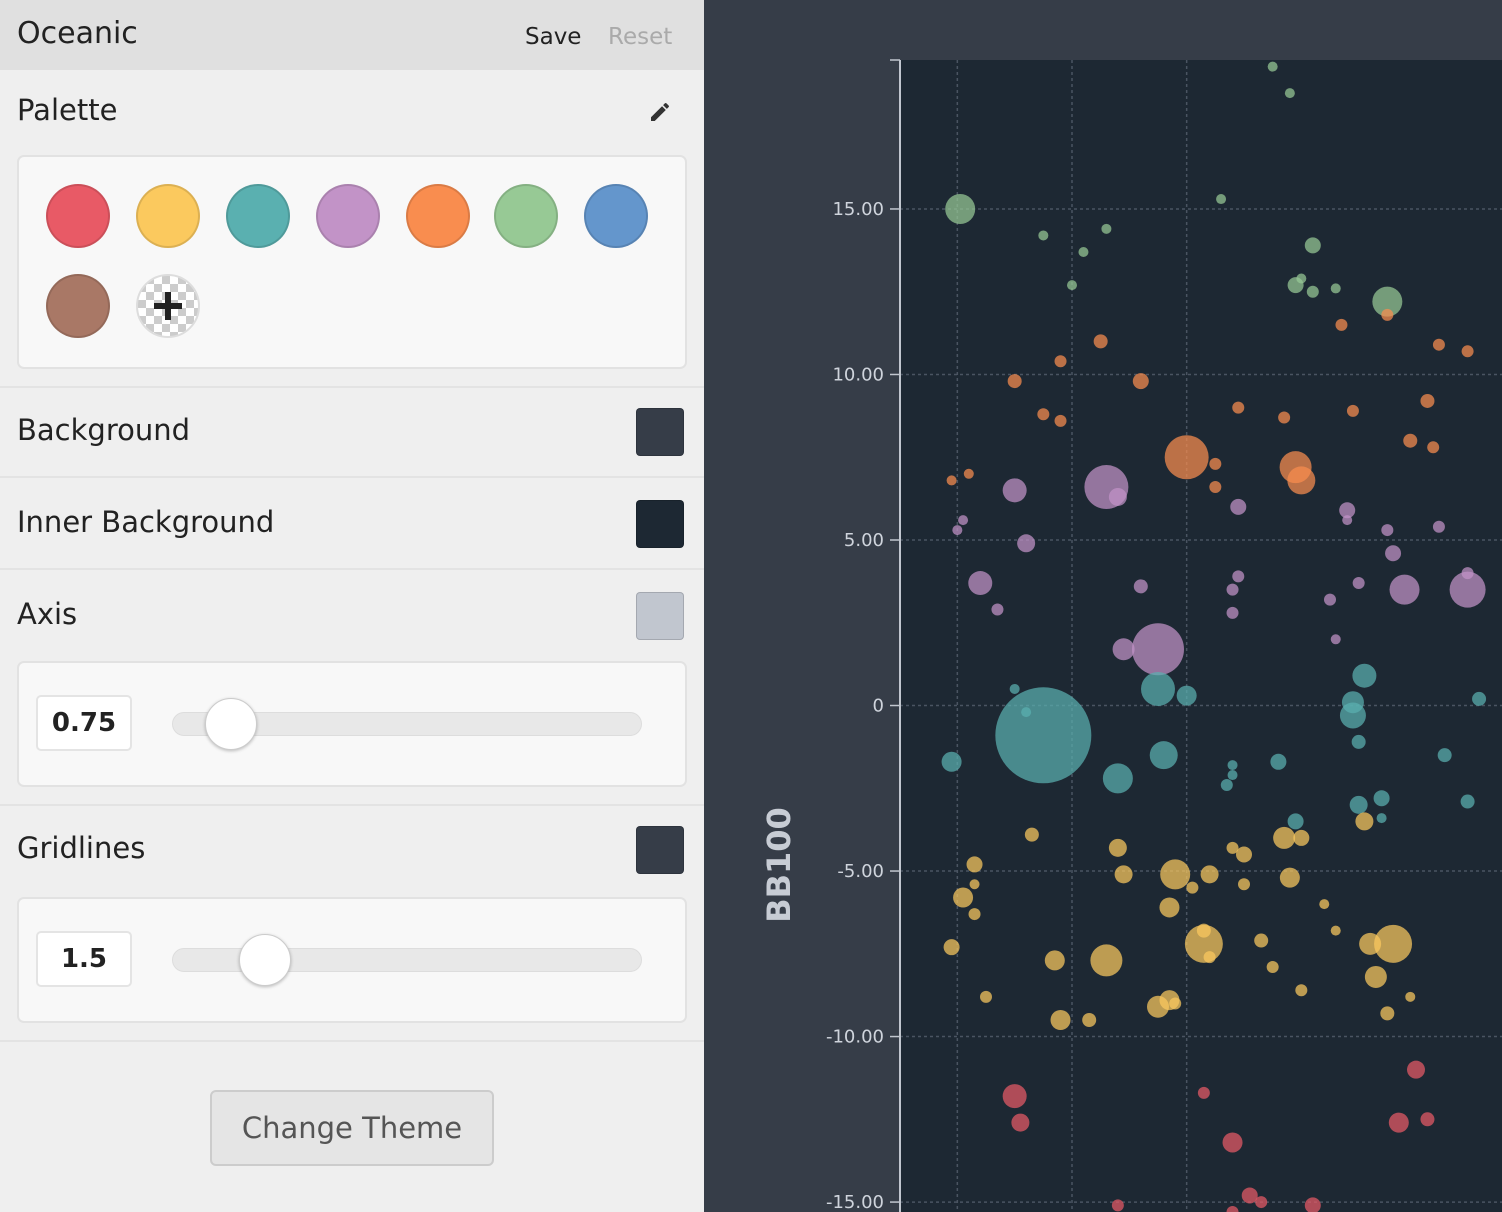 The height and width of the screenshot is (1212, 1502). What do you see at coordinates (660, 112) in the screenshot?
I see `pencil-icon` at bounding box center [660, 112].